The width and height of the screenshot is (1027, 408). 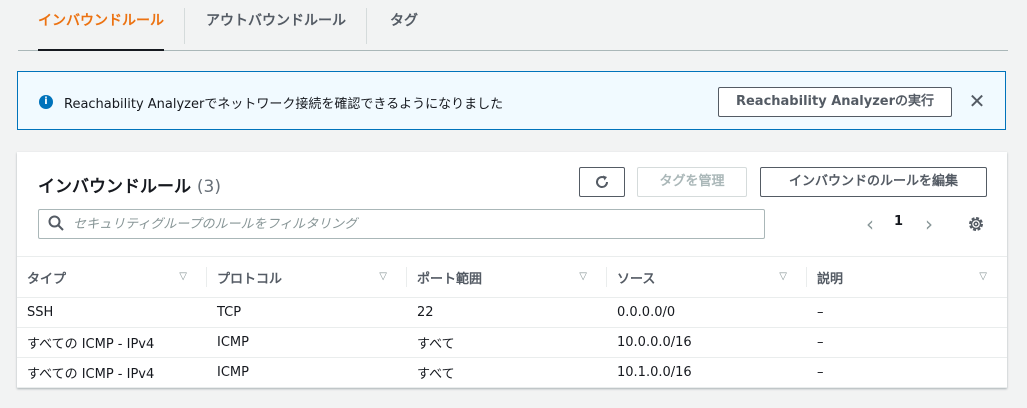 What do you see at coordinates (898, 221) in the screenshot?
I see `page-number: 1` at bounding box center [898, 221].